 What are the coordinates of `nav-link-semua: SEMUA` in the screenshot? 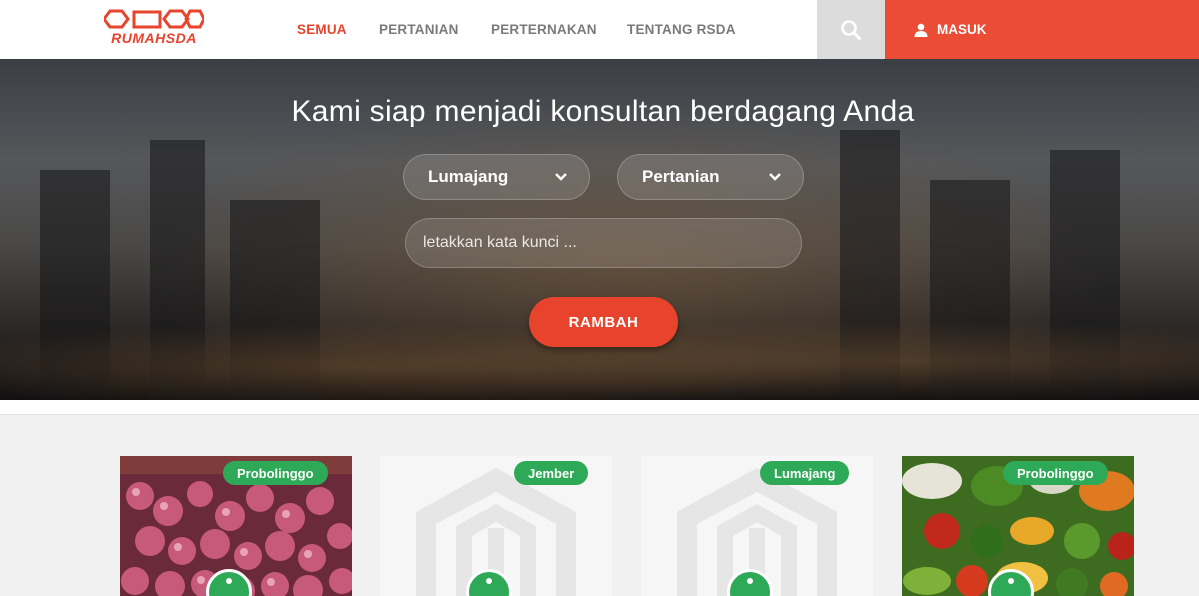 It's located at (322, 29).